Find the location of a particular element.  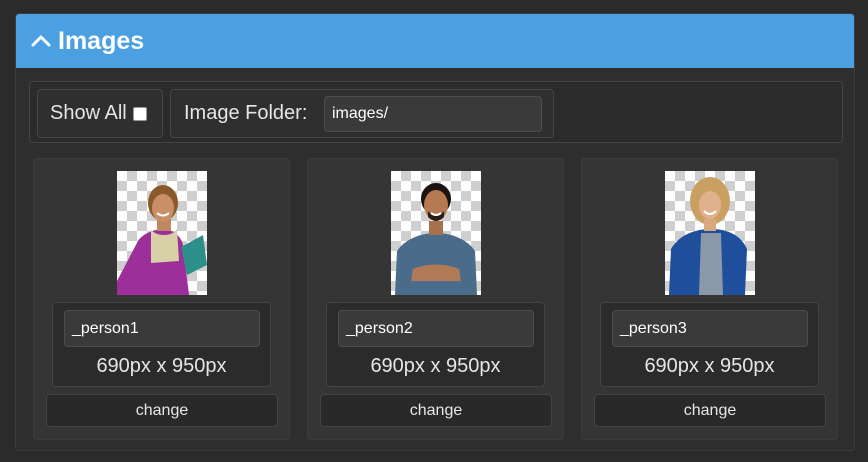

image-info: _person1 690px x 950px is located at coordinates (161, 344).